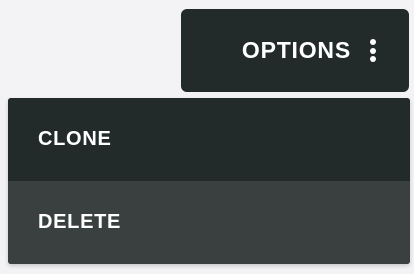 The width and height of the screenshot is (414, 274). What do you see at coordinates (75, 139) in the screenshot?
I see `menu-item-clone-label: CLONE` at bounding box center [75, 139].